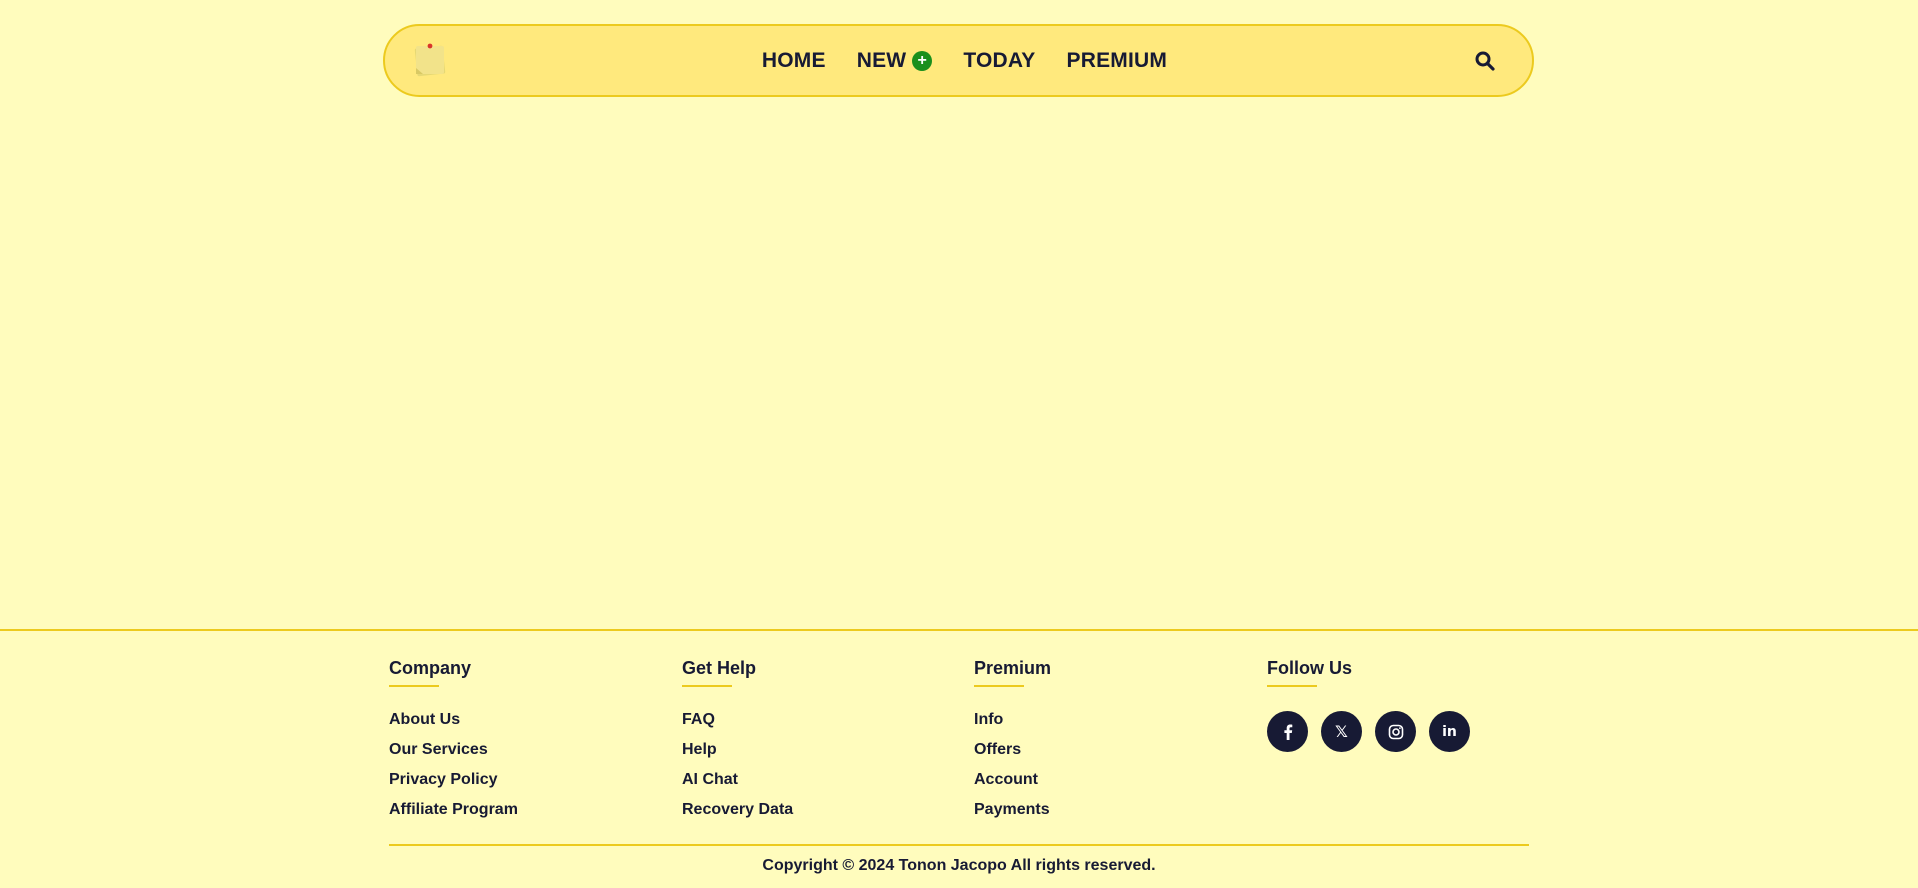 The height and width of the screenshot is (888, 1918). What do you see at coordinates (922, 60) in the screenshot?
I see `plus-badge-icon: +` at bounding box center [922, 60].